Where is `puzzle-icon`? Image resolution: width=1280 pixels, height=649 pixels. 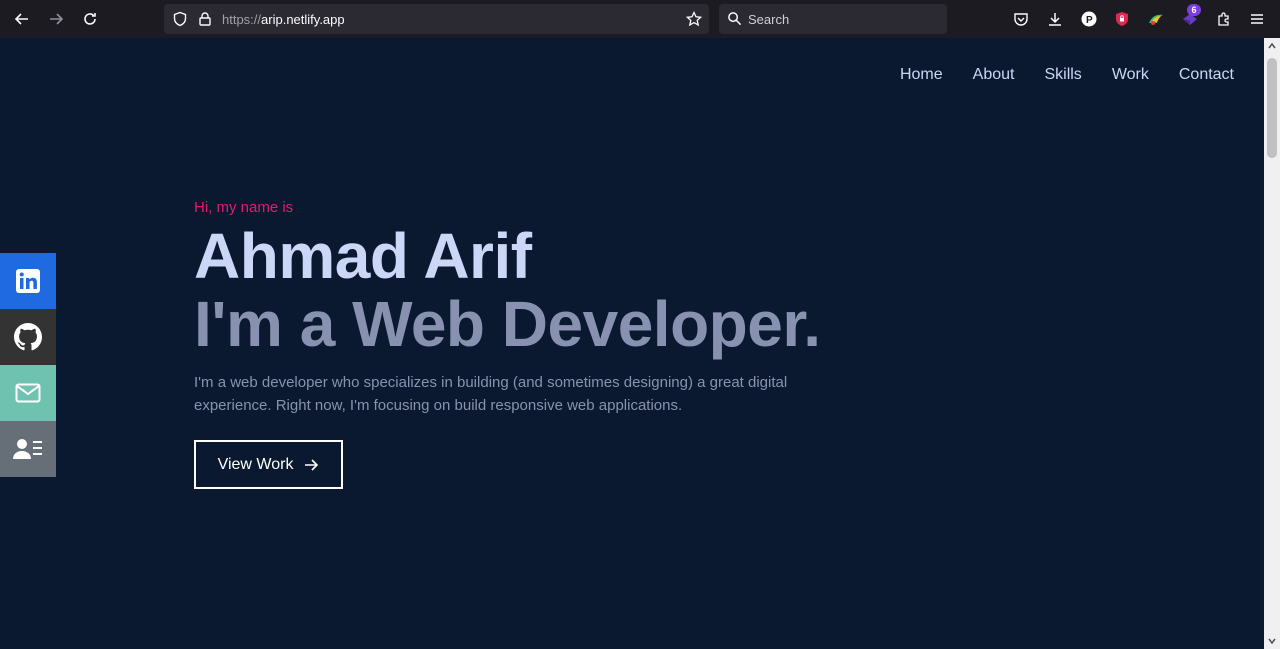
puzzle-icon is located at coordinates (1223, 19).